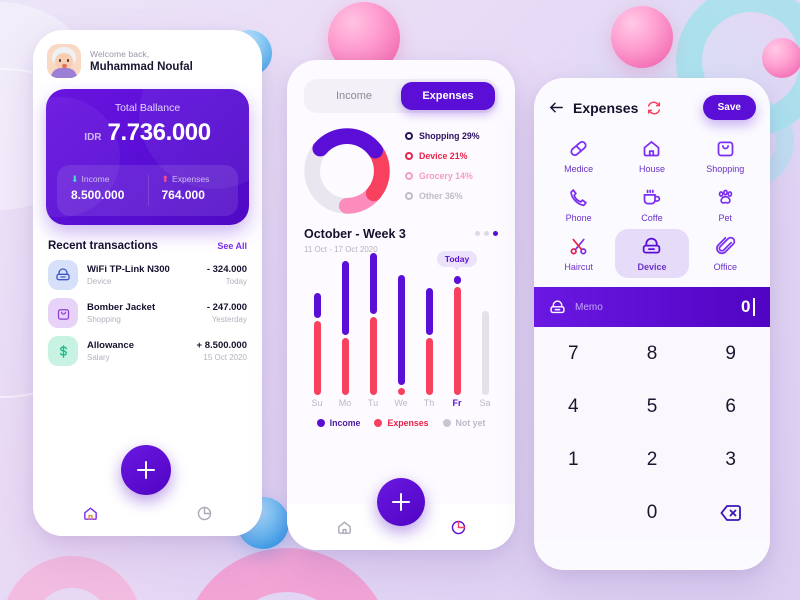 The height and width of the screenshot is (600, 800). I want to click on keypad-key-0: 0, so click(652, 512).